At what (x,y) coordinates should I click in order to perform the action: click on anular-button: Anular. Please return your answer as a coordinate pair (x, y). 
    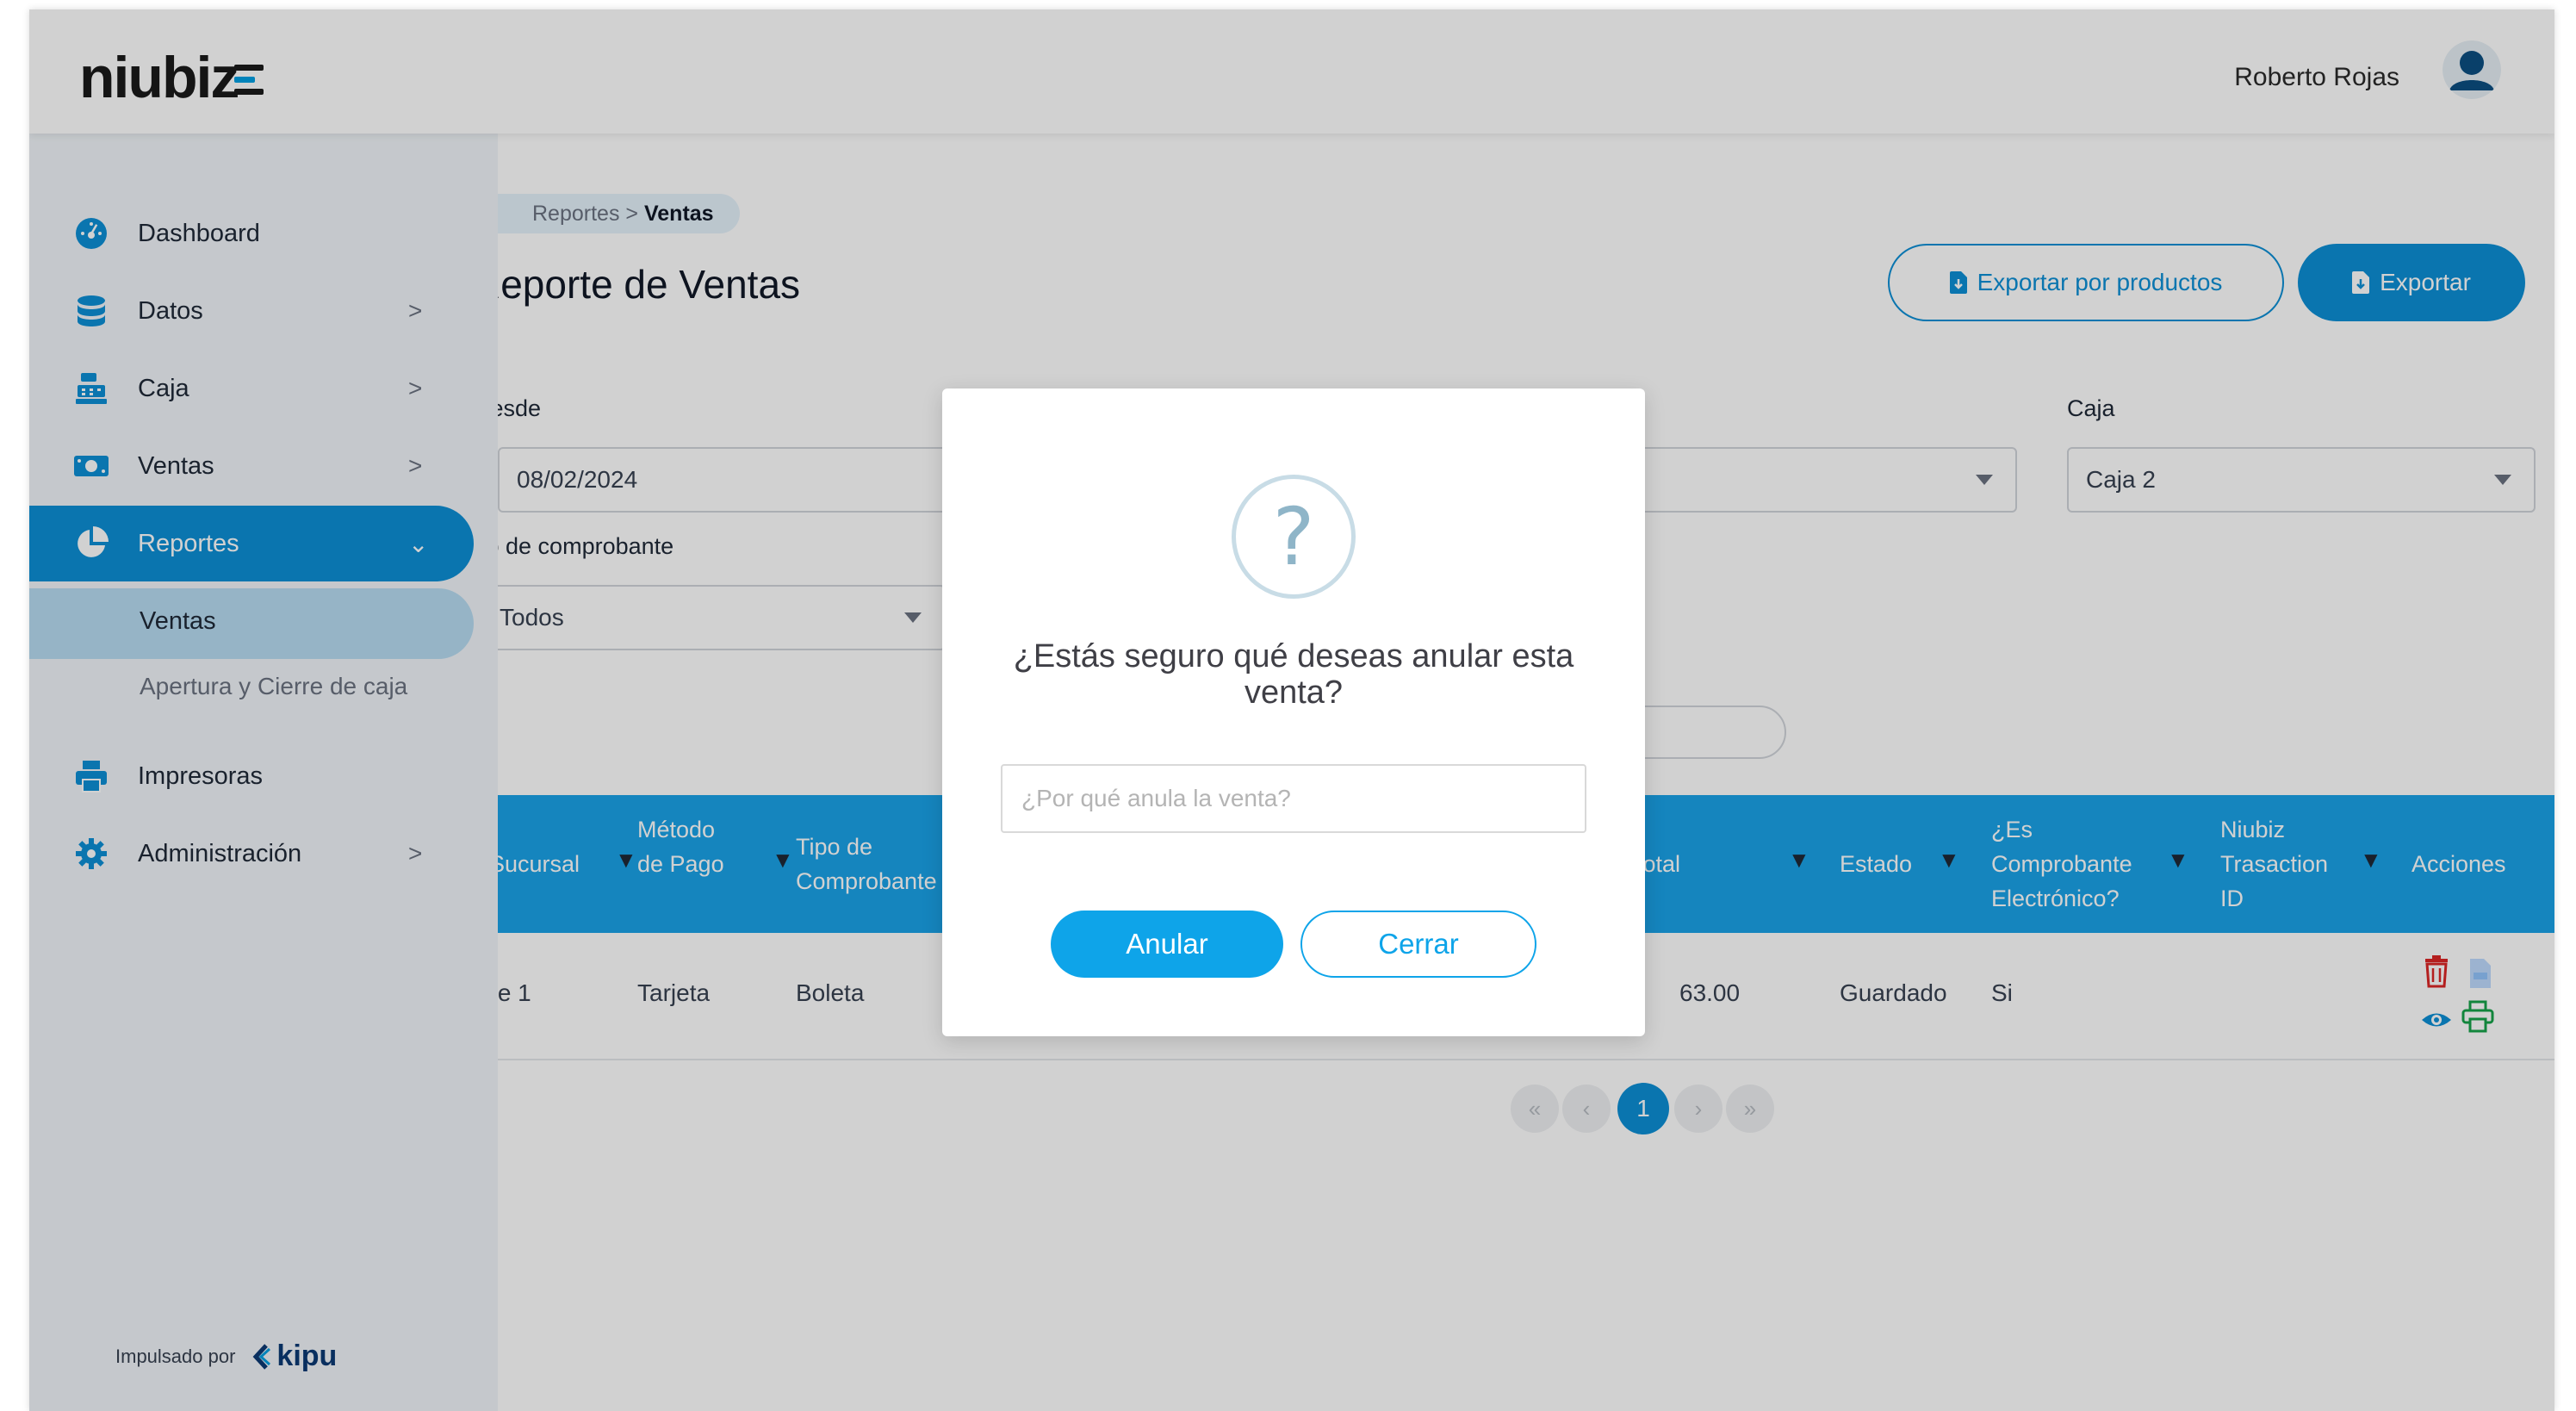
    Looking at the image, I should click on (1167, 944).